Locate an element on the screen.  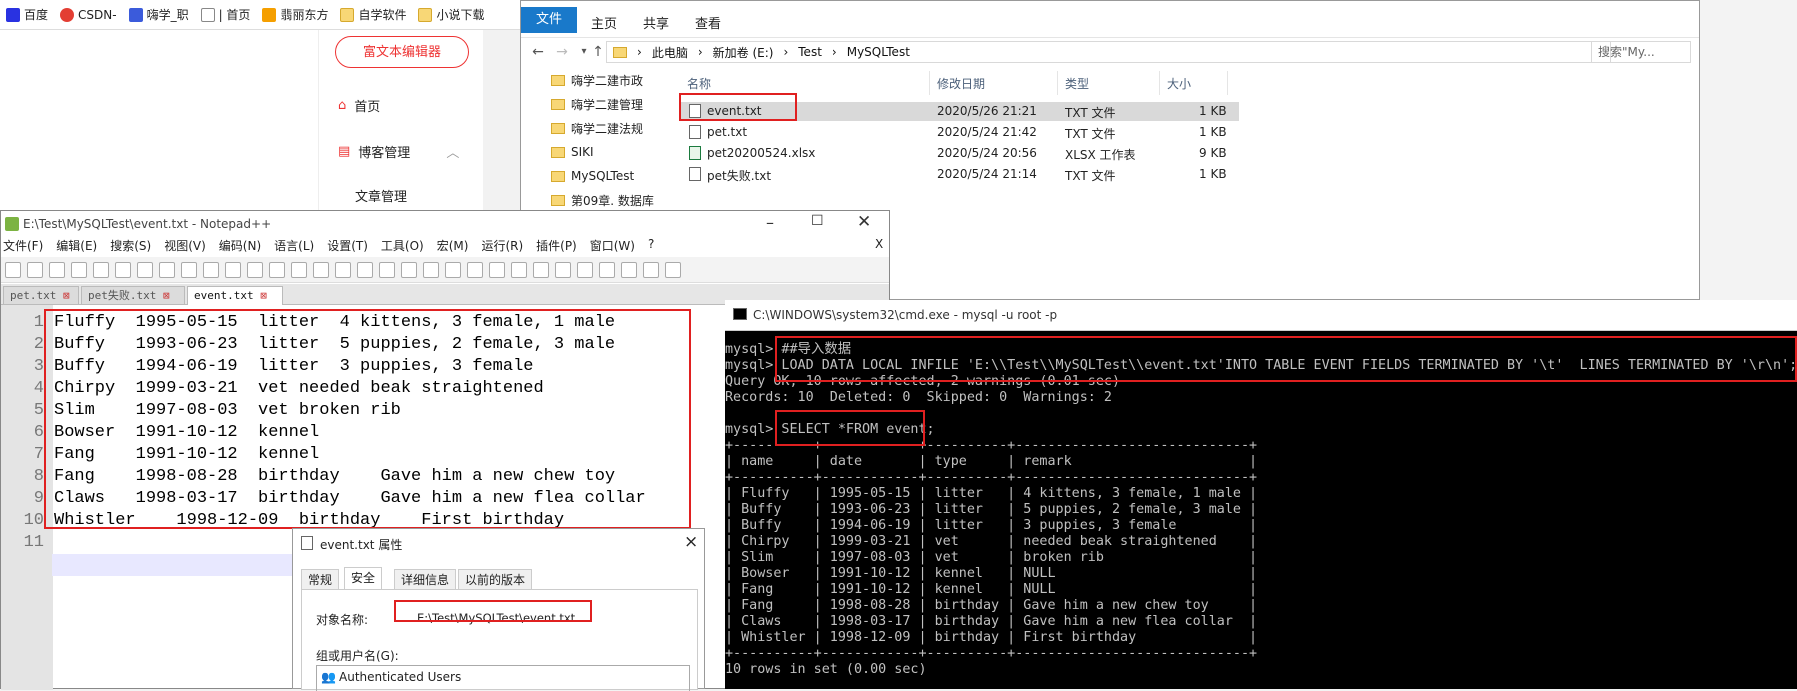
file-row: pet失败.txt 2020/5/24 21:14 TXT 文件 1 KB is located at coordinates (959, 174).